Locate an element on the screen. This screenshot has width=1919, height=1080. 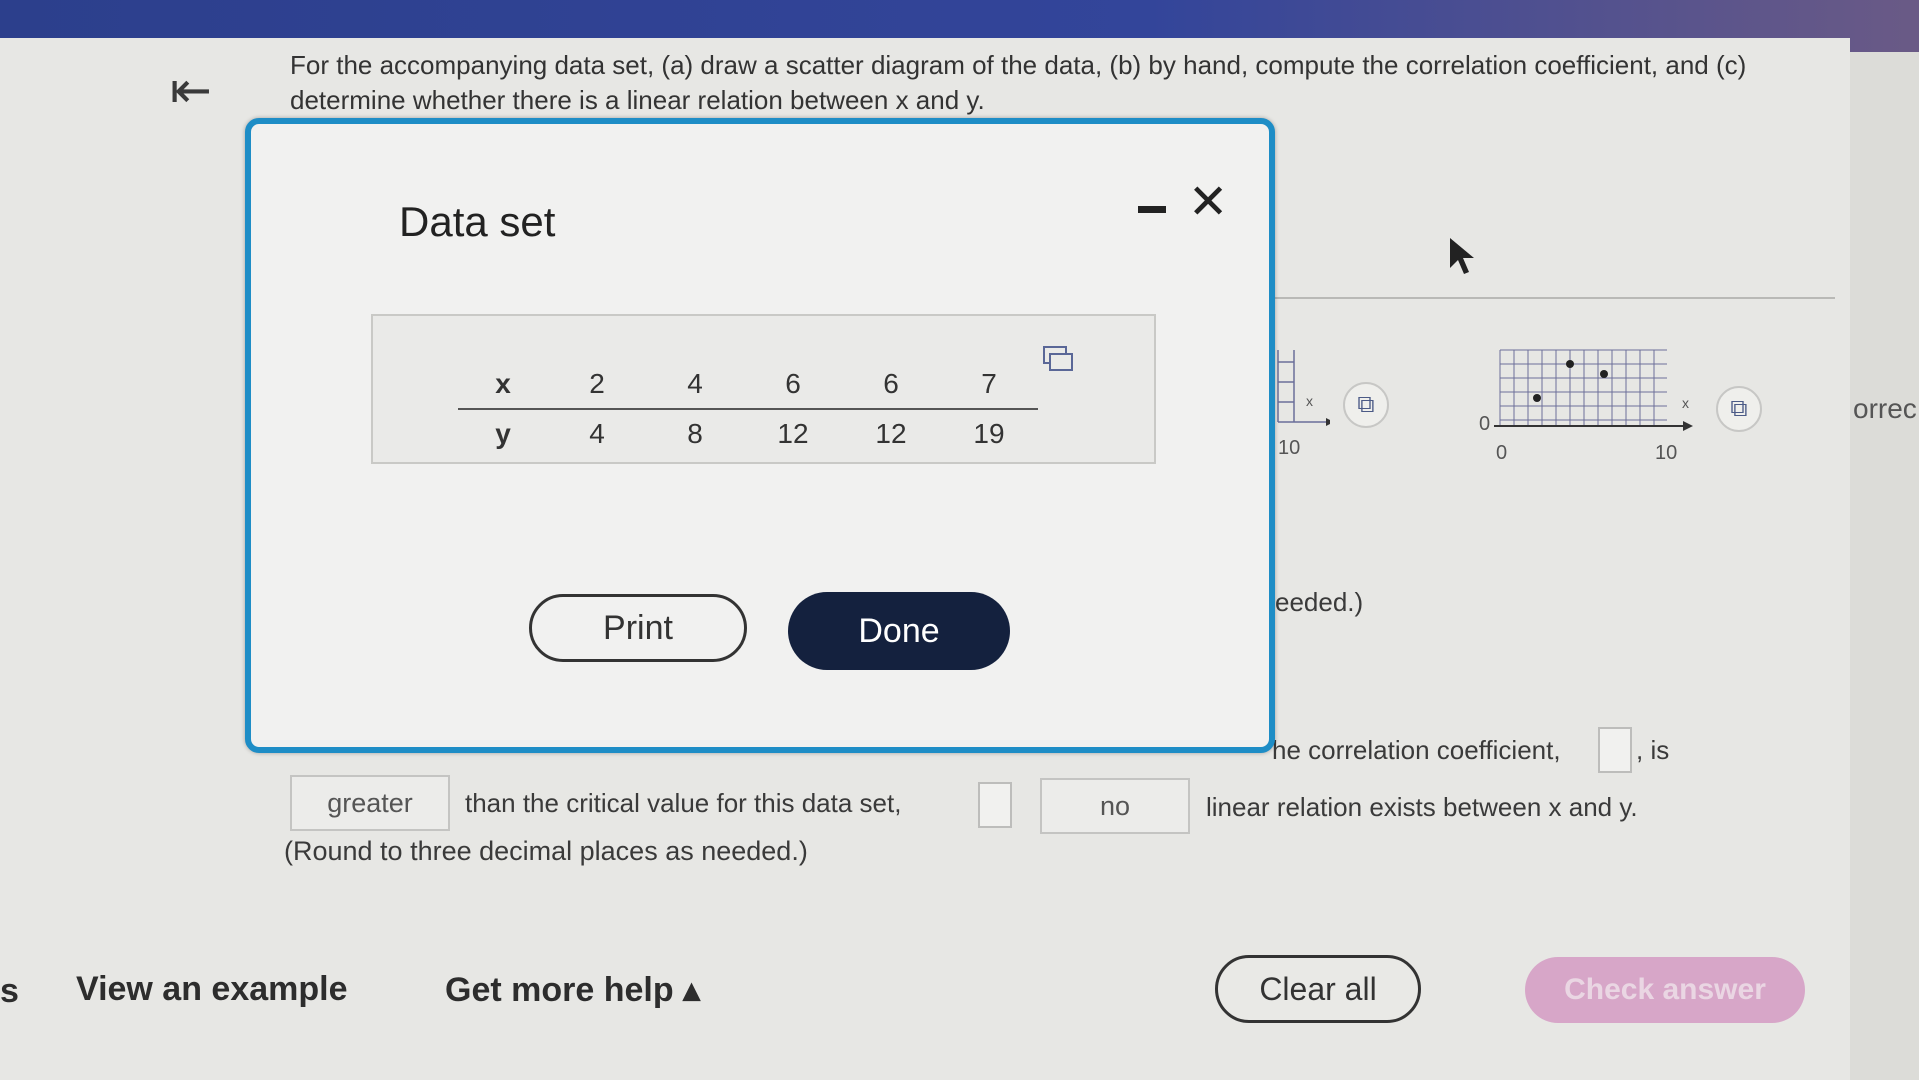
y-value: 4 is located at coordinates (597, 433).